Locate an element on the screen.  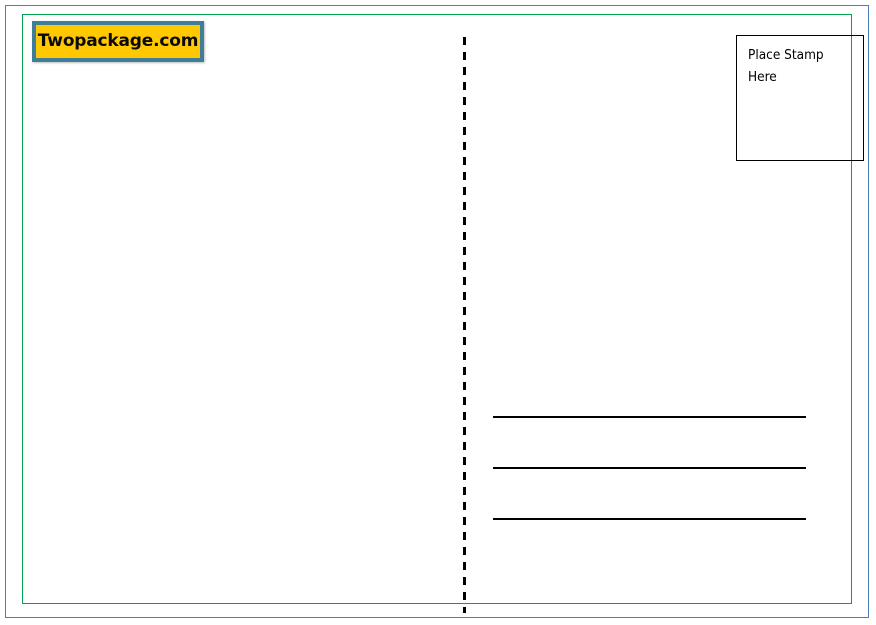
stamp-label-line1: Place Stamp is located at coordinates (786, 55).